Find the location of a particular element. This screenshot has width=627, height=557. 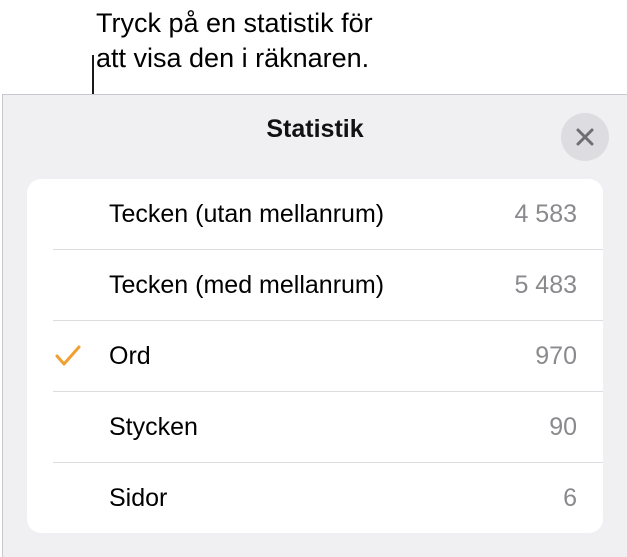

stat-label: Tecken (utan mellanrum) is located at coordinates (247, 214).